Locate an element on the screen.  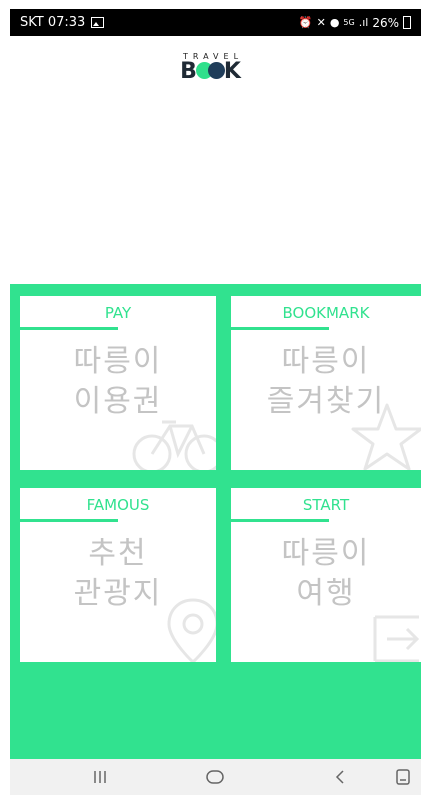
famous-card-underline is located at coordinates (69, 520).